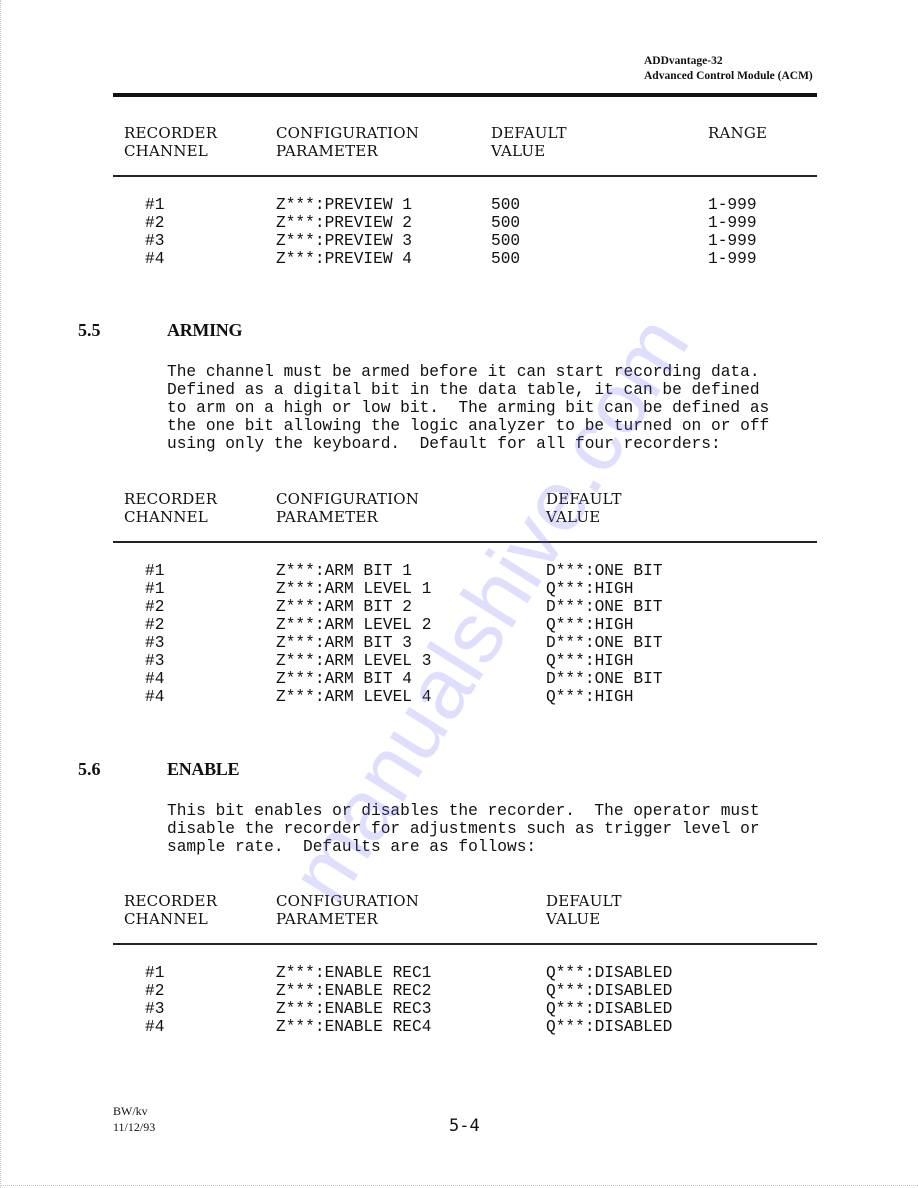  Describe the element at coordinates (728, 76) in the screenshot. I see `header-module: Advanced Control Module (ACM)` at that location.